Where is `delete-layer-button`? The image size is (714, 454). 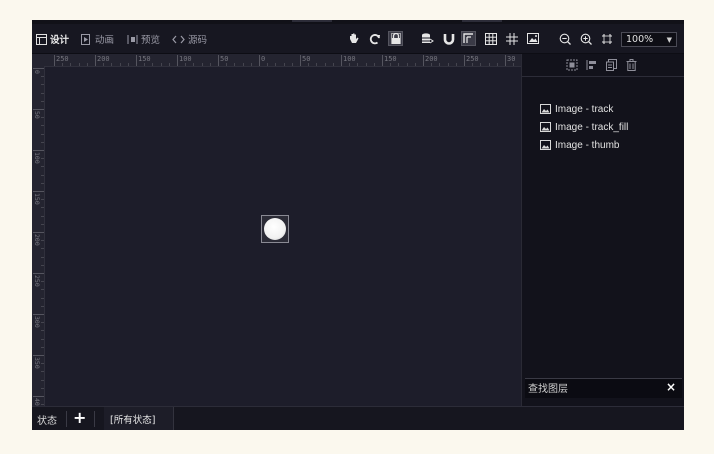
delete-layer-button is located at coordinates (631, 64).